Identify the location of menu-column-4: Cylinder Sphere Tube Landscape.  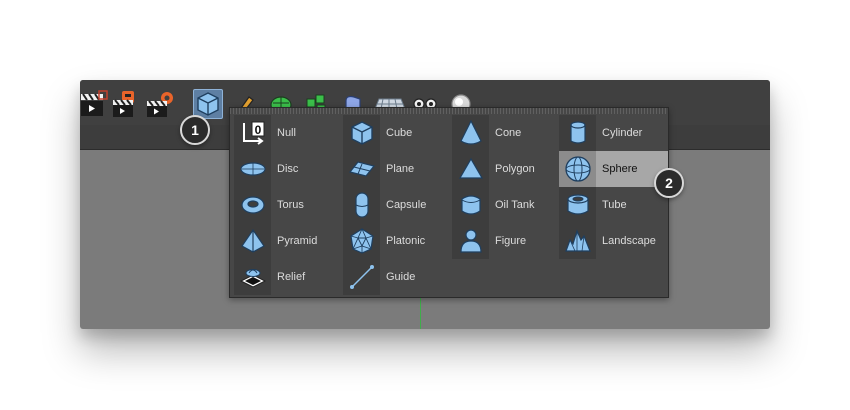
(613, 187).